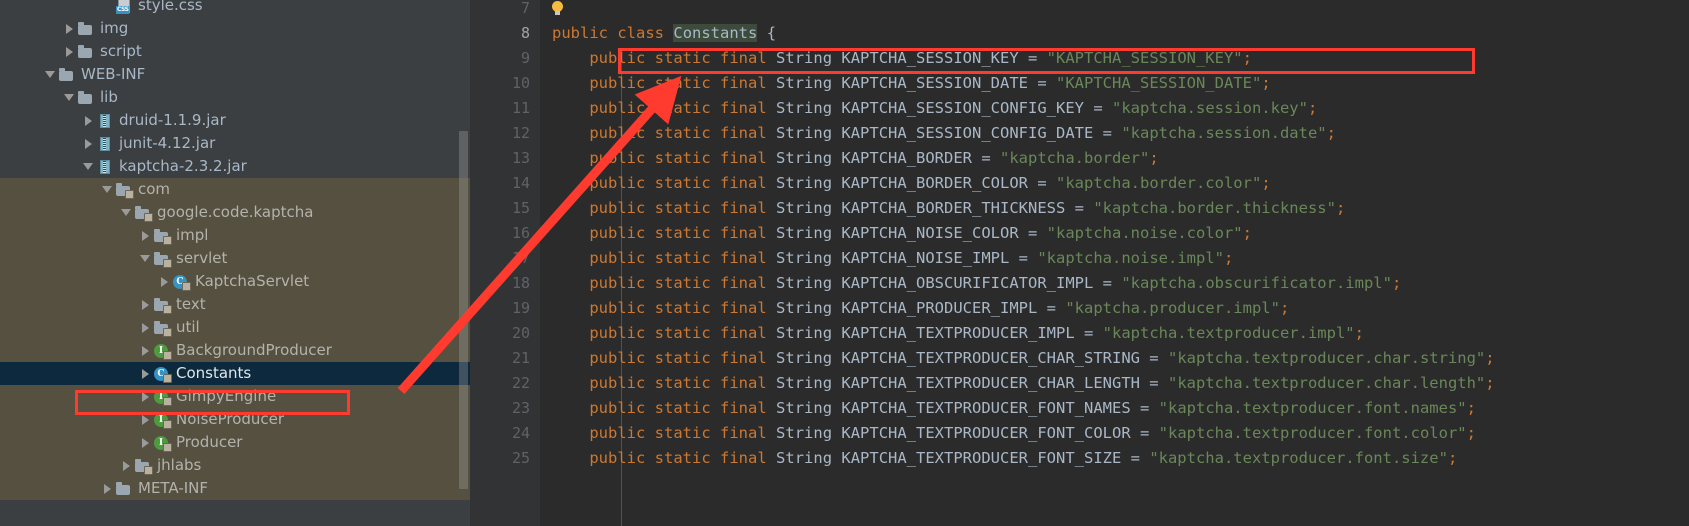  Describe the element at coordinates (235, 8) in the screenshot. I see `tree-item-style-css: style.css` at that location.